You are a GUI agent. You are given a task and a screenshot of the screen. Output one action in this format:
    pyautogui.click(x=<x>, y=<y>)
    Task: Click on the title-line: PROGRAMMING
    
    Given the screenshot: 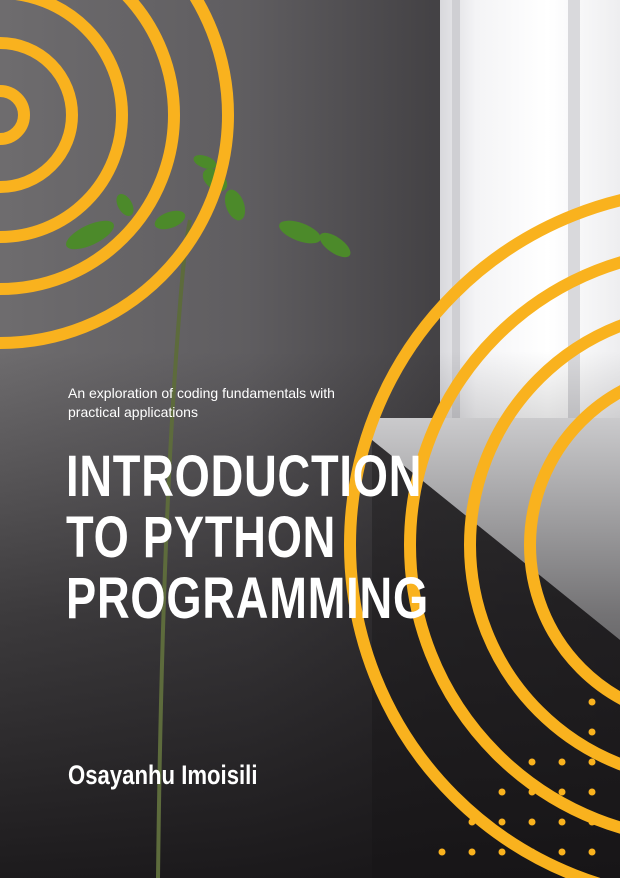 What is the action you would take?
    pyautogui.click(x=247, y=598)
    